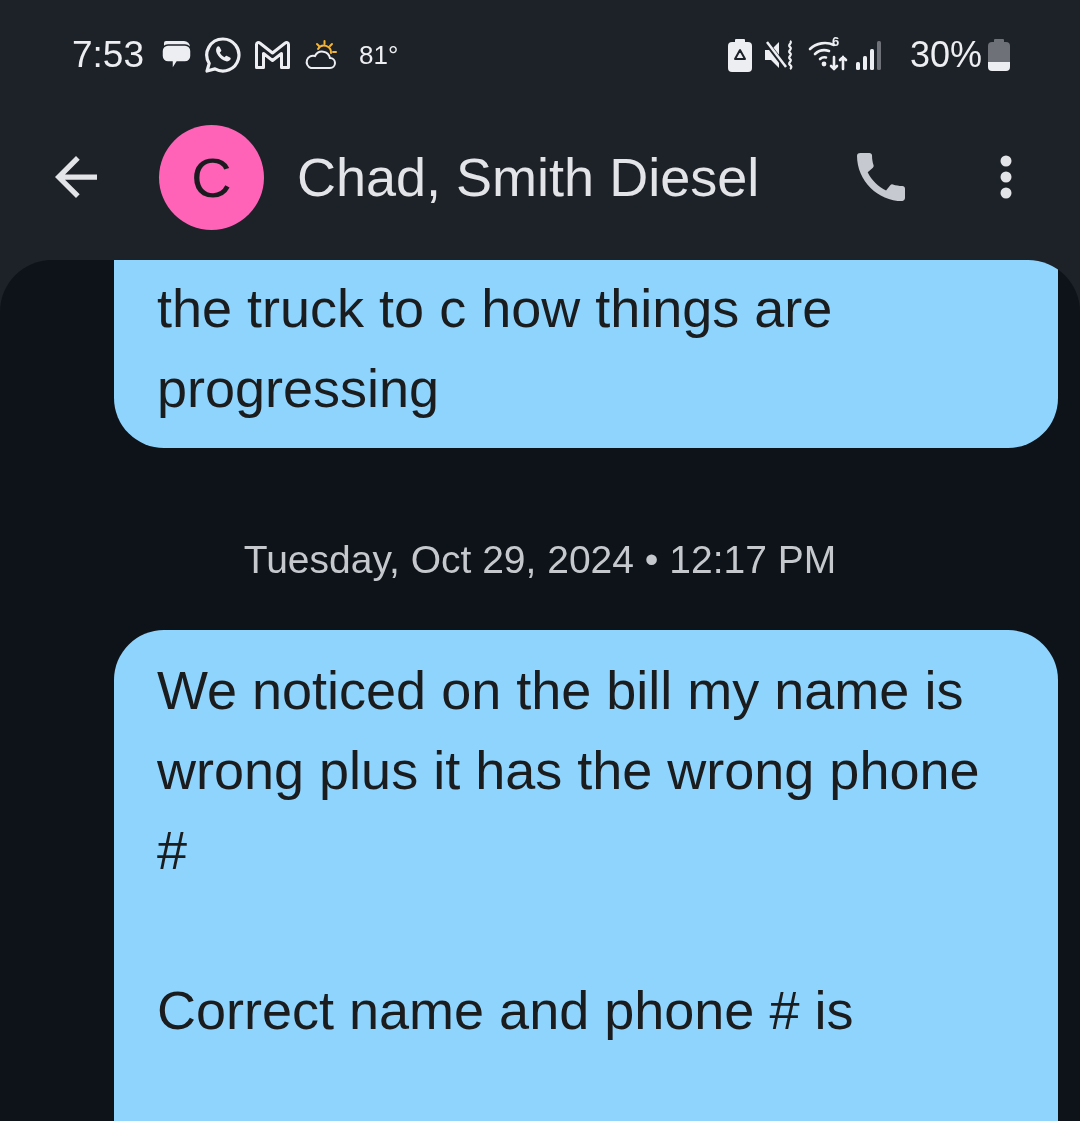 The width and height of the screenshot is (1080, 1121). What do you see at coordinates (869, 55) in the screenshot?
I see `signal-bars-icon` at bounding box center [869, 55].